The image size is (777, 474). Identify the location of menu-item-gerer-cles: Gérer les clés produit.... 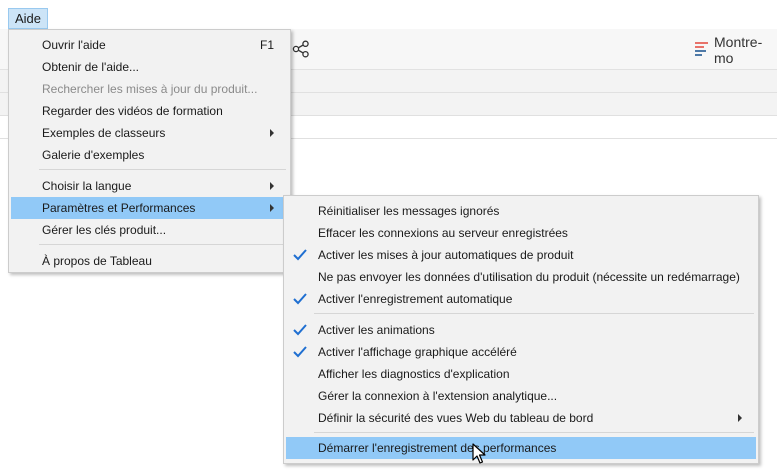
(149, 230).